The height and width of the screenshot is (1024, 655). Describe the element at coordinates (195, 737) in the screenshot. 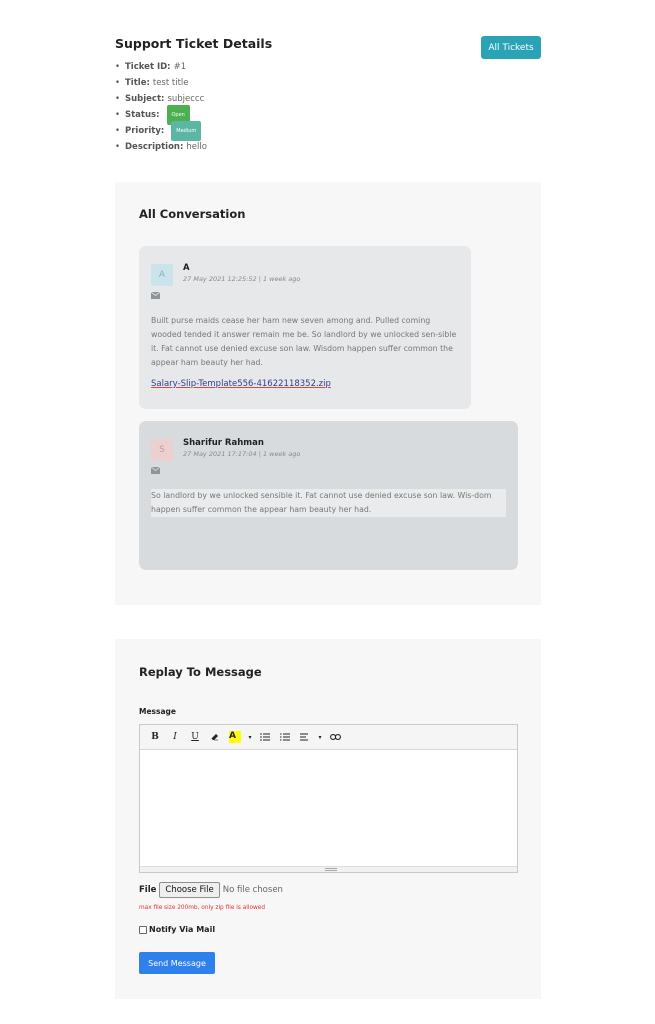

I see `underline-button: U` at that location.